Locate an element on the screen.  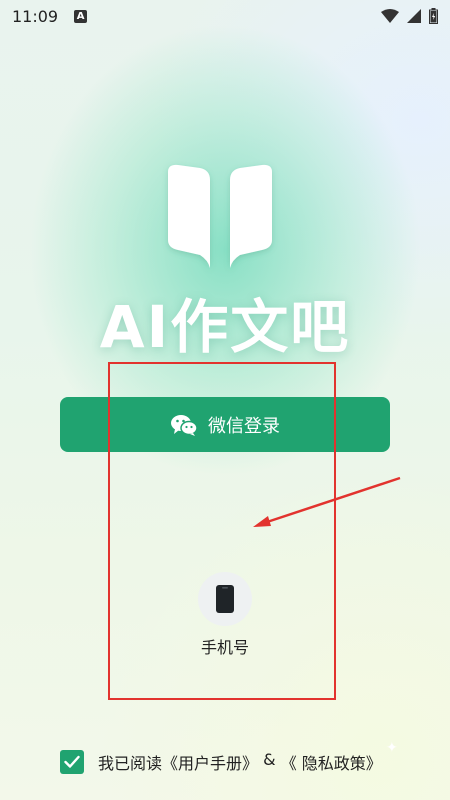
app-title: AI作文吧 is located at coordinates (225, 327).